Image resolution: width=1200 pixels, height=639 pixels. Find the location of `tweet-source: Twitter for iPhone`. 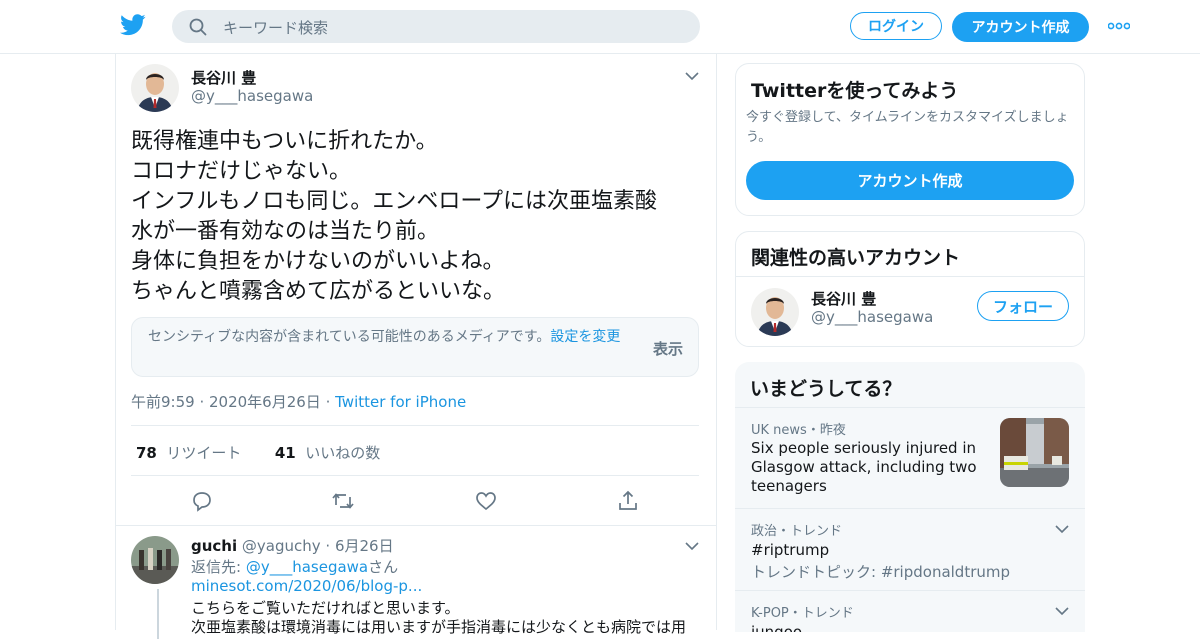

tweet-source: Twitter for iPhone is located at coordinates (400, 402).